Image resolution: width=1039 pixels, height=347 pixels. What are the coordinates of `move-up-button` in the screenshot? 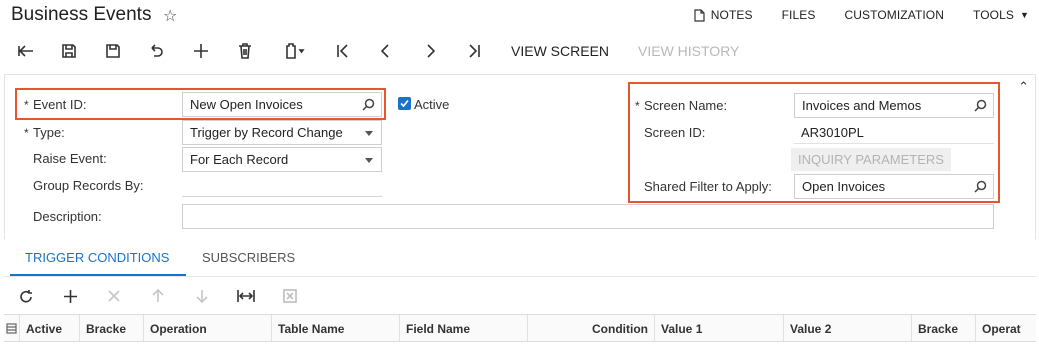 It's located at (158, 296).